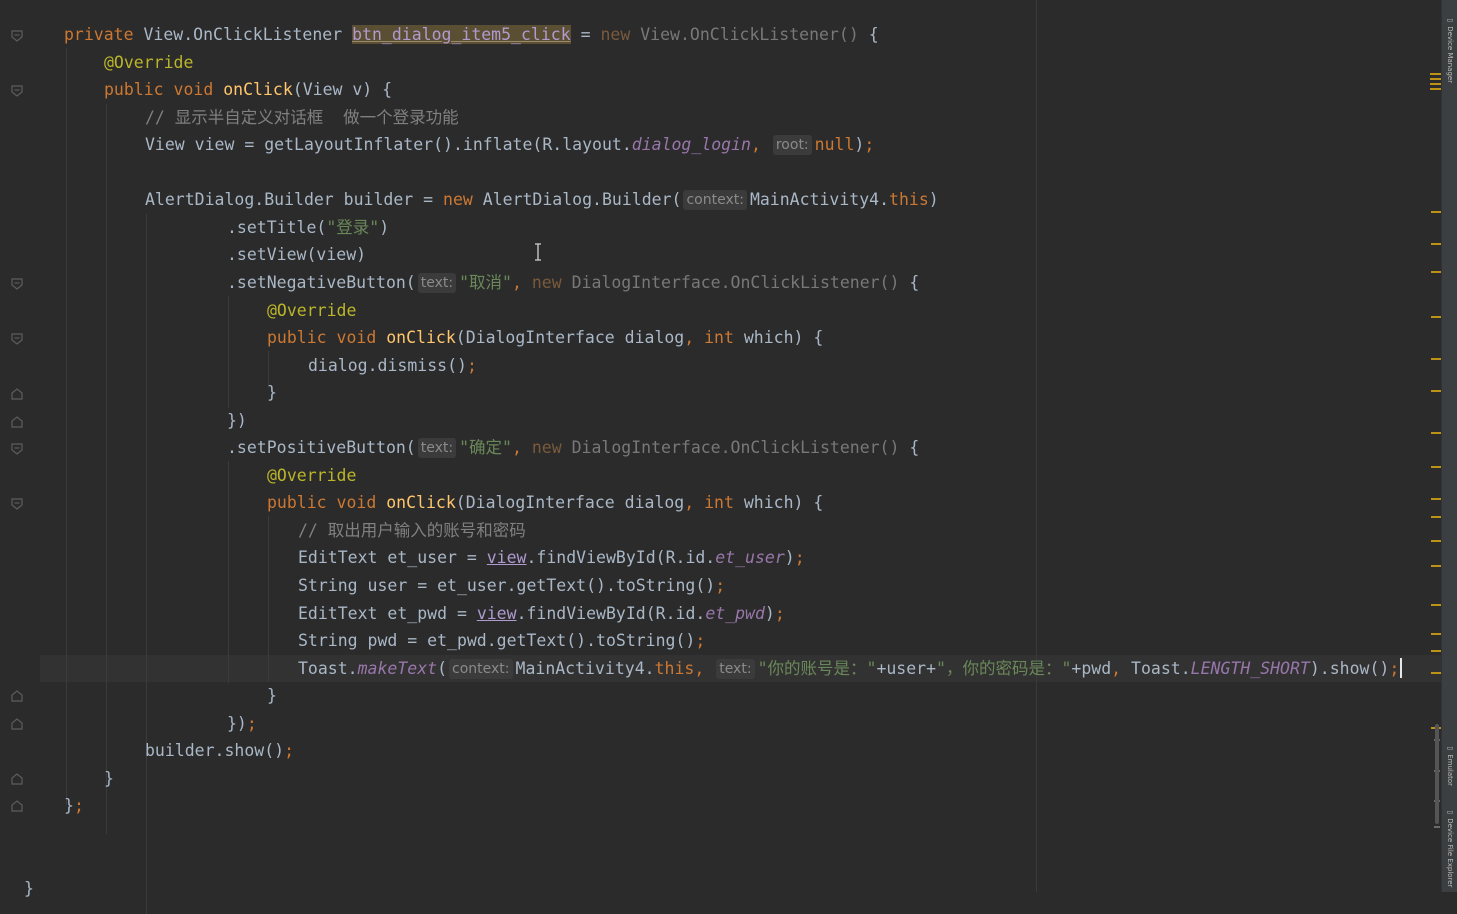 This screenshot has height=914, width=1457. Describe the element at coordinates (1250, 668) in the screenshot. I see `code-token: LENGTH_SHORT` at that location.